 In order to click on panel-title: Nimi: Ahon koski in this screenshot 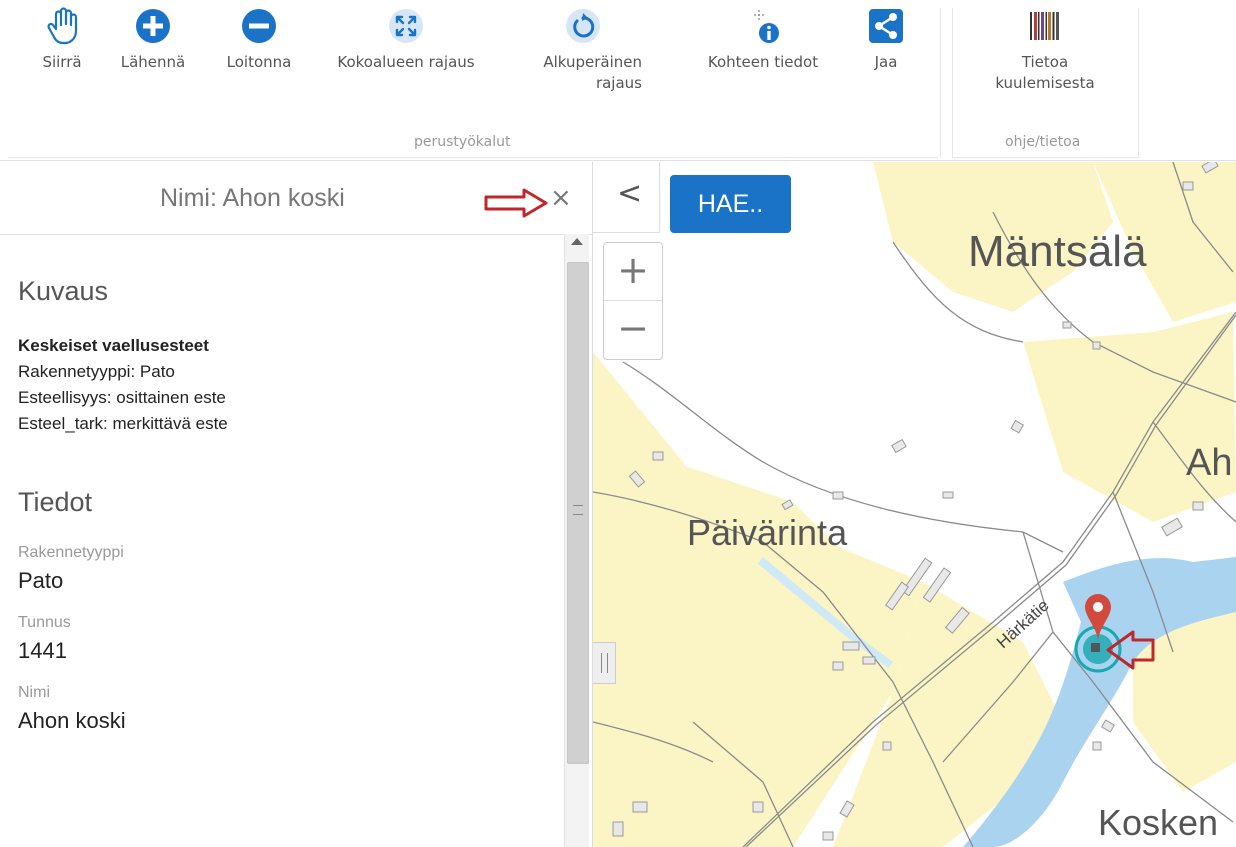, I will do `click(252, 198)`.